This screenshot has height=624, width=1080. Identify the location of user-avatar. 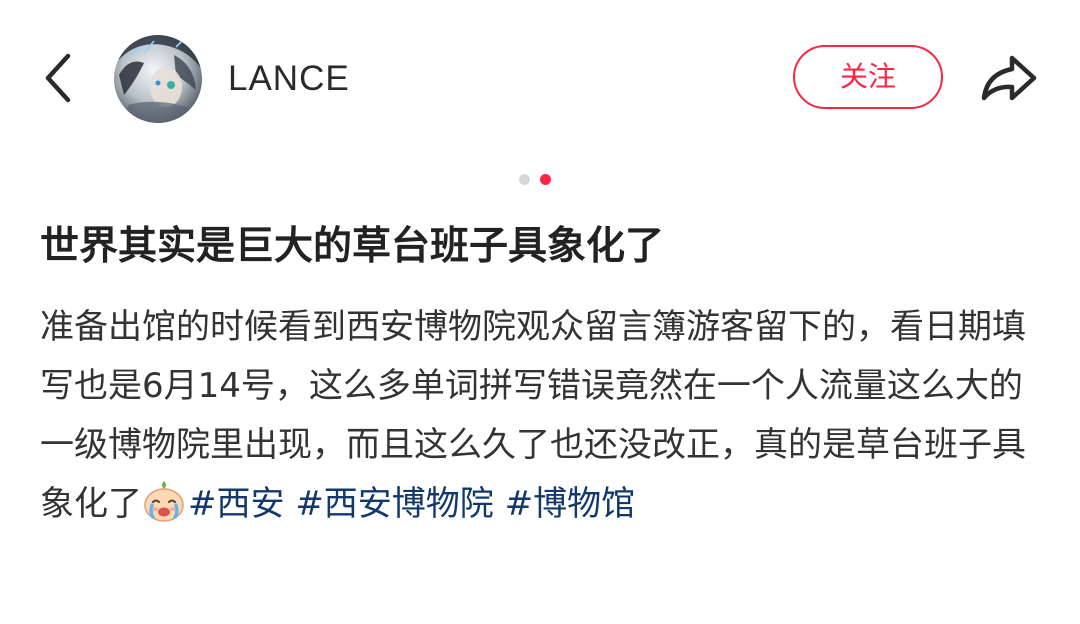
(158, 79).